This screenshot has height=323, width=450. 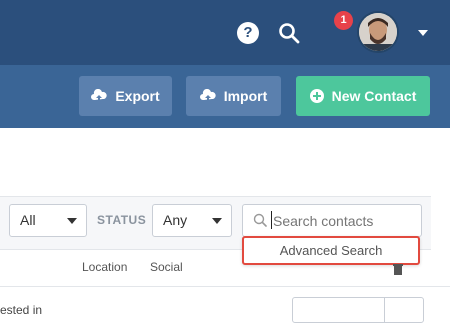 I want to click on plus-circle-icon, so click(x=316, y=96).